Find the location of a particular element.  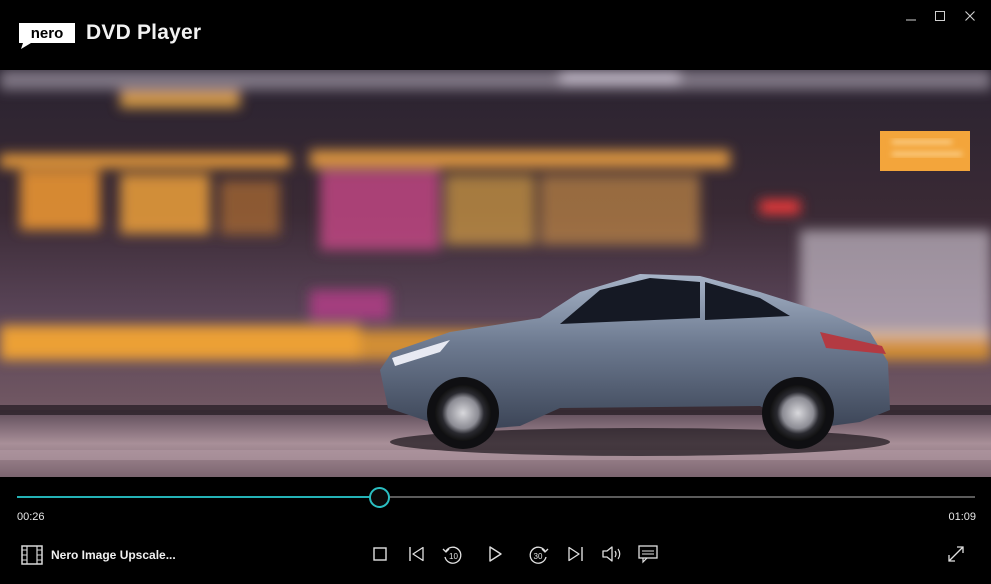

rewind-10-icon: 10 is located at coordinates (452, 555).